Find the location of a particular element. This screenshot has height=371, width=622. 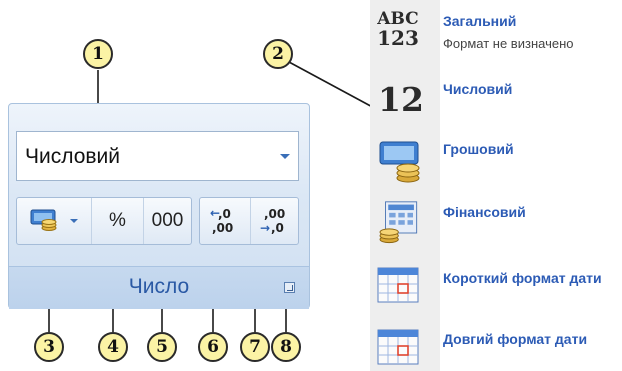

decimal-button-group: ,0 ← ,00 ,00 → ,0 is located at coordinates (249, 221).